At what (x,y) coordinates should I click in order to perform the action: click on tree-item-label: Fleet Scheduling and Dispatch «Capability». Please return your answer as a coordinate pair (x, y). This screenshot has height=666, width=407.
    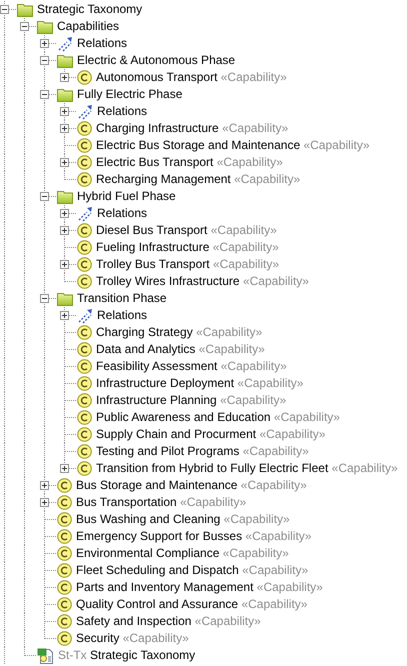
    Looking at the image, I should click on (193, 570).